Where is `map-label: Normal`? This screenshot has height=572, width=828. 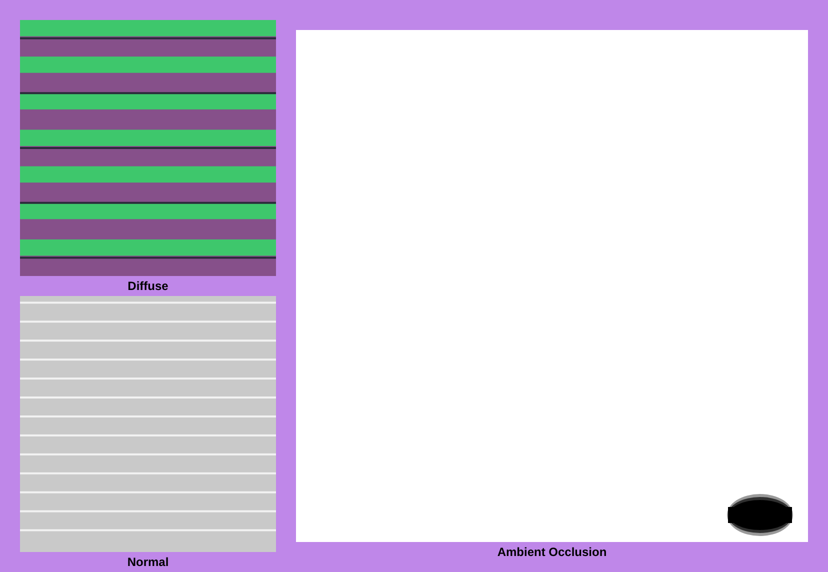 map-label: Normal is located at coordinates (148, 562).